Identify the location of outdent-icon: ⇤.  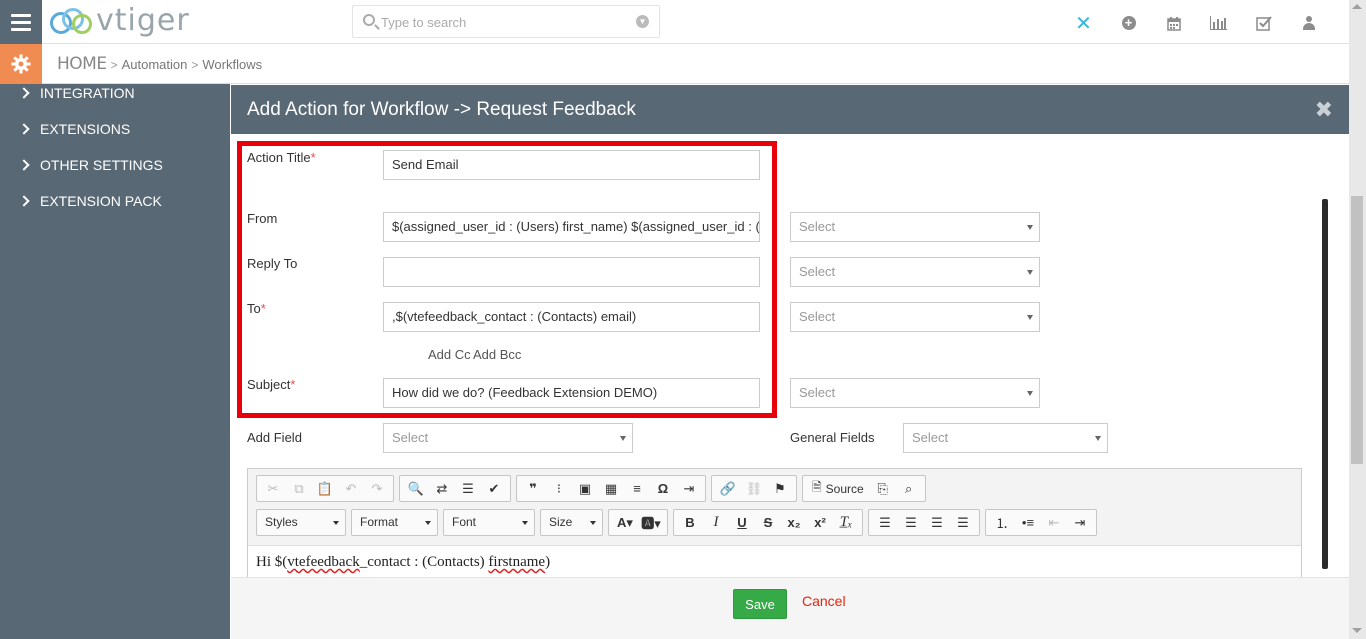
(1054, 523).